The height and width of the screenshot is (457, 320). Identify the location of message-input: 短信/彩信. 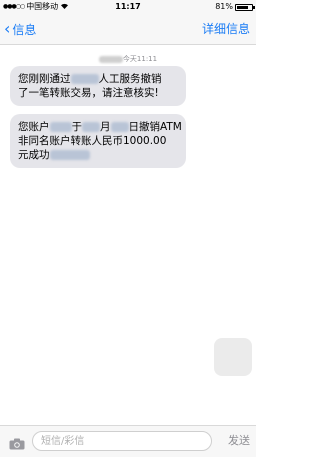
(122, 441).